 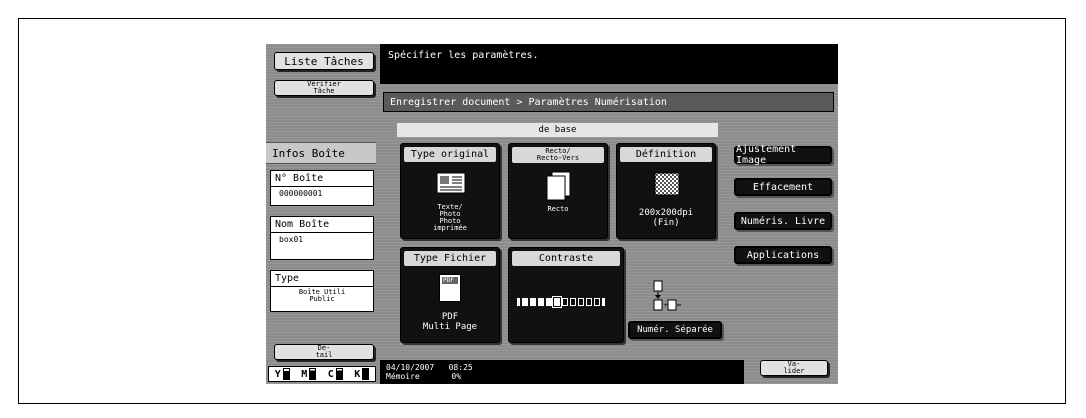 What do you see at coordinates (603, 302) in the screenshot?
I see `contrast-high-end` at bounding box center [603, 302].